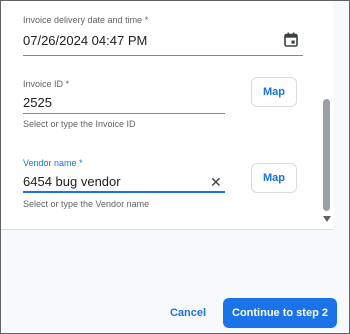  What do you see at coordinates (327, 219) in the screenshot?
I see `chevron-down-icon` at bounding box center [327, 219].